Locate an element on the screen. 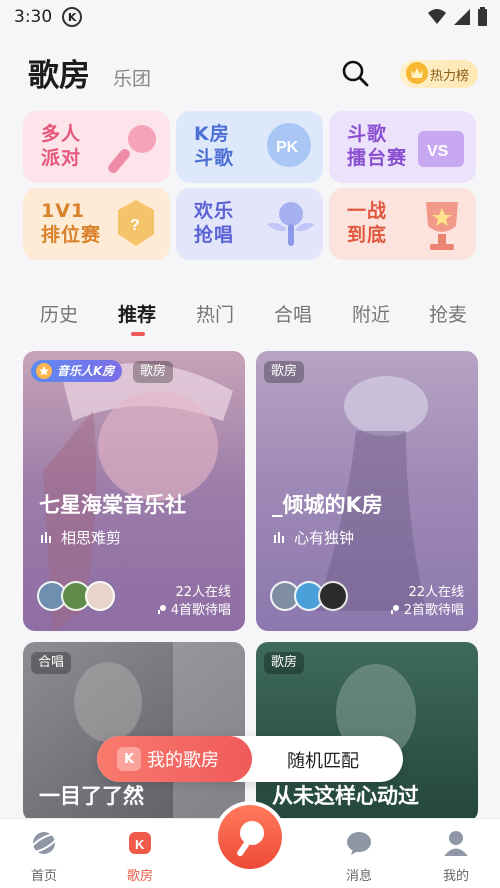 The image size is (500, 888). tile-battle-to-end: 一战 到底 is located at coordinates (402, 224).